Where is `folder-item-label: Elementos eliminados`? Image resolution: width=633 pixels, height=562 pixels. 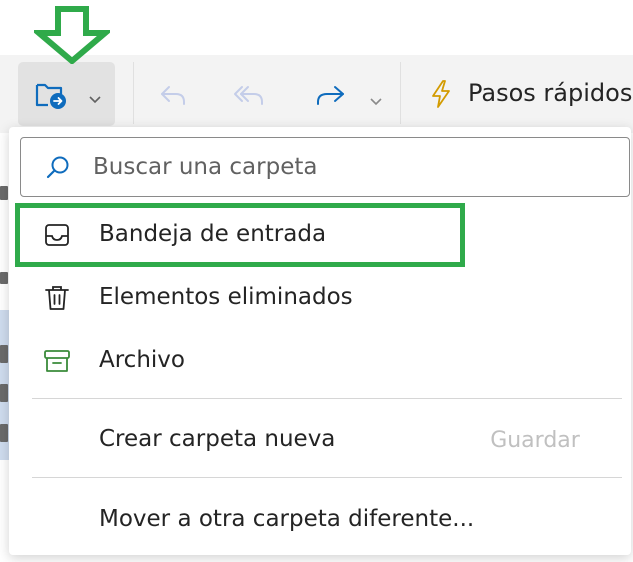
folder-item-label: Elementos eliminados is located at coordinates (226, 297).